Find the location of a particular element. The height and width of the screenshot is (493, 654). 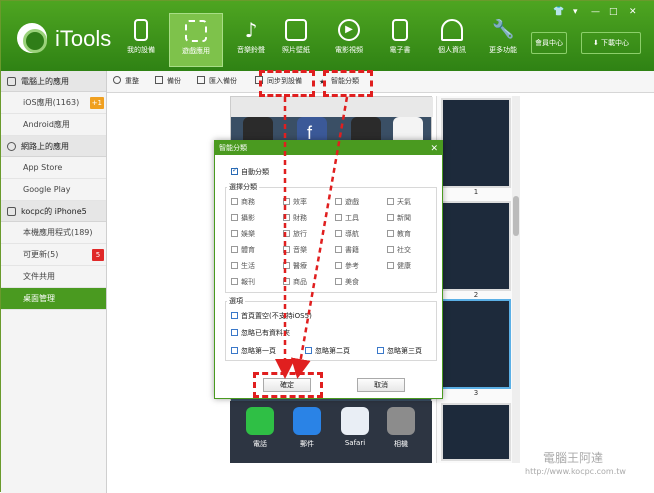

annotation-arrows is located at coordinates (312, 237).